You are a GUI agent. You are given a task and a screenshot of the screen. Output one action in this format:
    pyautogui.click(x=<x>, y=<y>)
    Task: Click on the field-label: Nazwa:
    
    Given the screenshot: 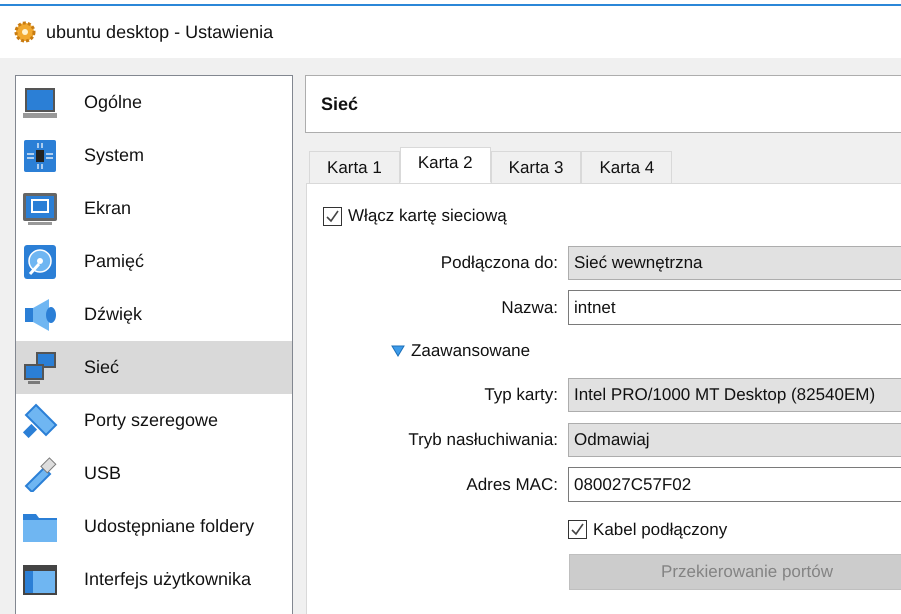 What is the action you would take?
    pyautogui.click(x=529, y=307)
    